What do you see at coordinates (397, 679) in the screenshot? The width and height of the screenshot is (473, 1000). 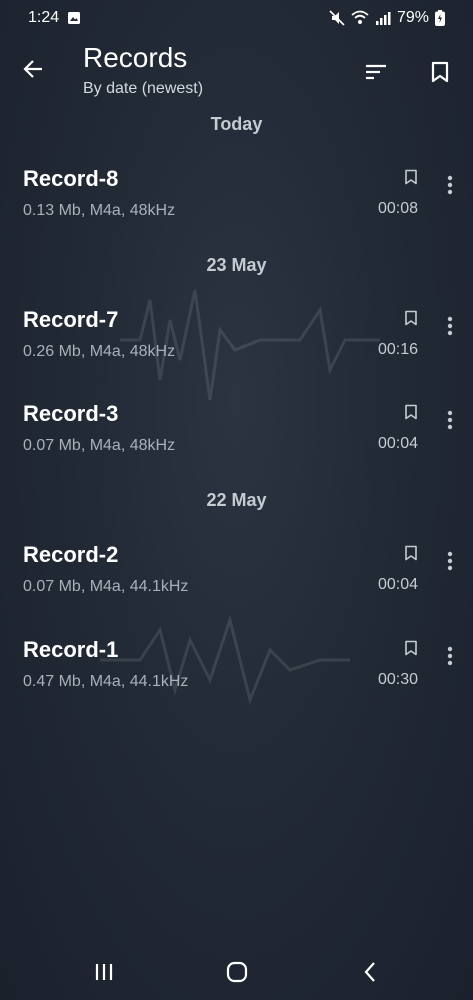 I see `record-duration: 00:30` at bounding box center [397, 679].